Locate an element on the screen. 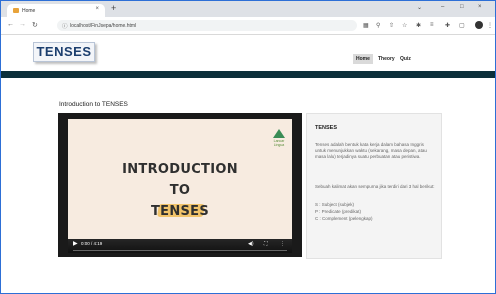 This screenshot has width=496, height=294. play-icon: ▶ is located at coordinates (75, 243).